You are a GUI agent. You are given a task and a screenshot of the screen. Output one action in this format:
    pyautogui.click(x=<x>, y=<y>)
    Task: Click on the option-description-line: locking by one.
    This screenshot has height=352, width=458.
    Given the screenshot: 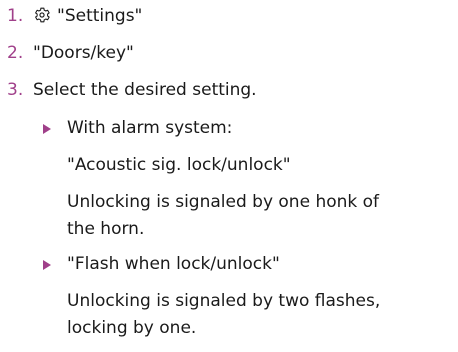 What is the action you would take?
    pyautogui.click(x=132, y=328)
    